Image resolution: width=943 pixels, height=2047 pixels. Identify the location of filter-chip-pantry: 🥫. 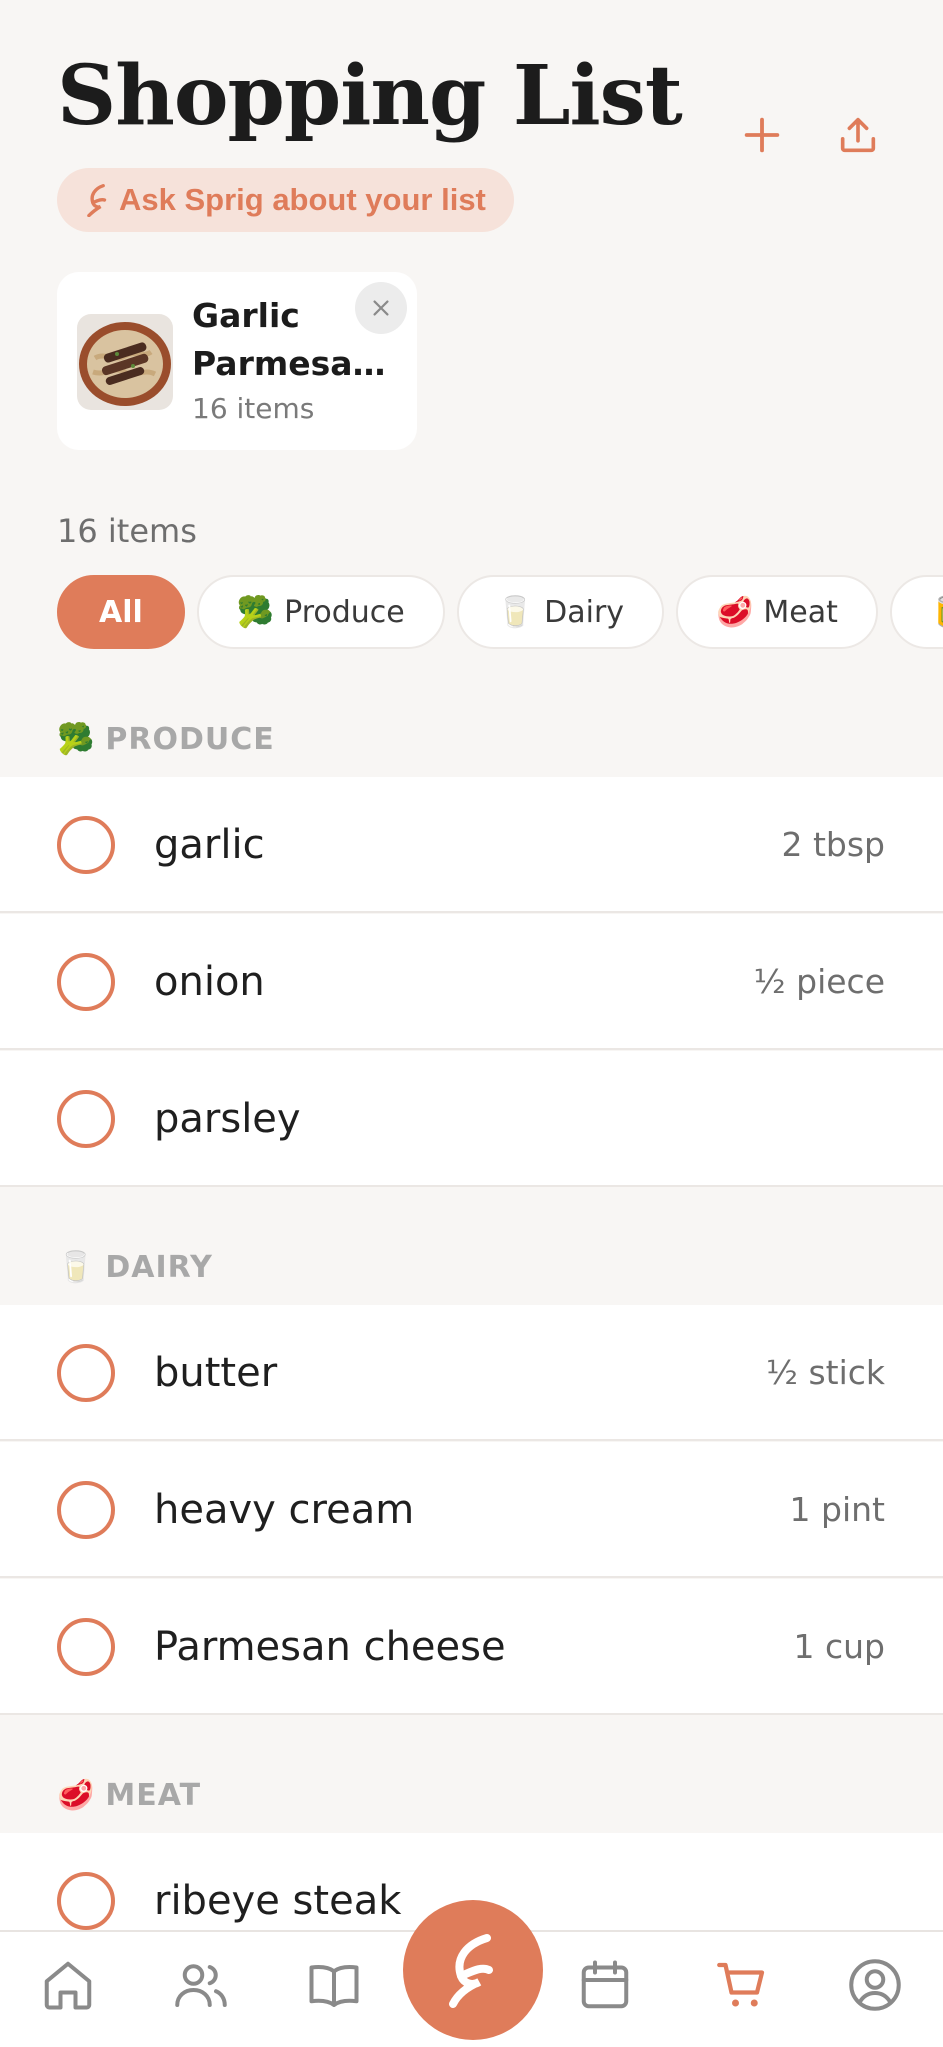
(916, 612).